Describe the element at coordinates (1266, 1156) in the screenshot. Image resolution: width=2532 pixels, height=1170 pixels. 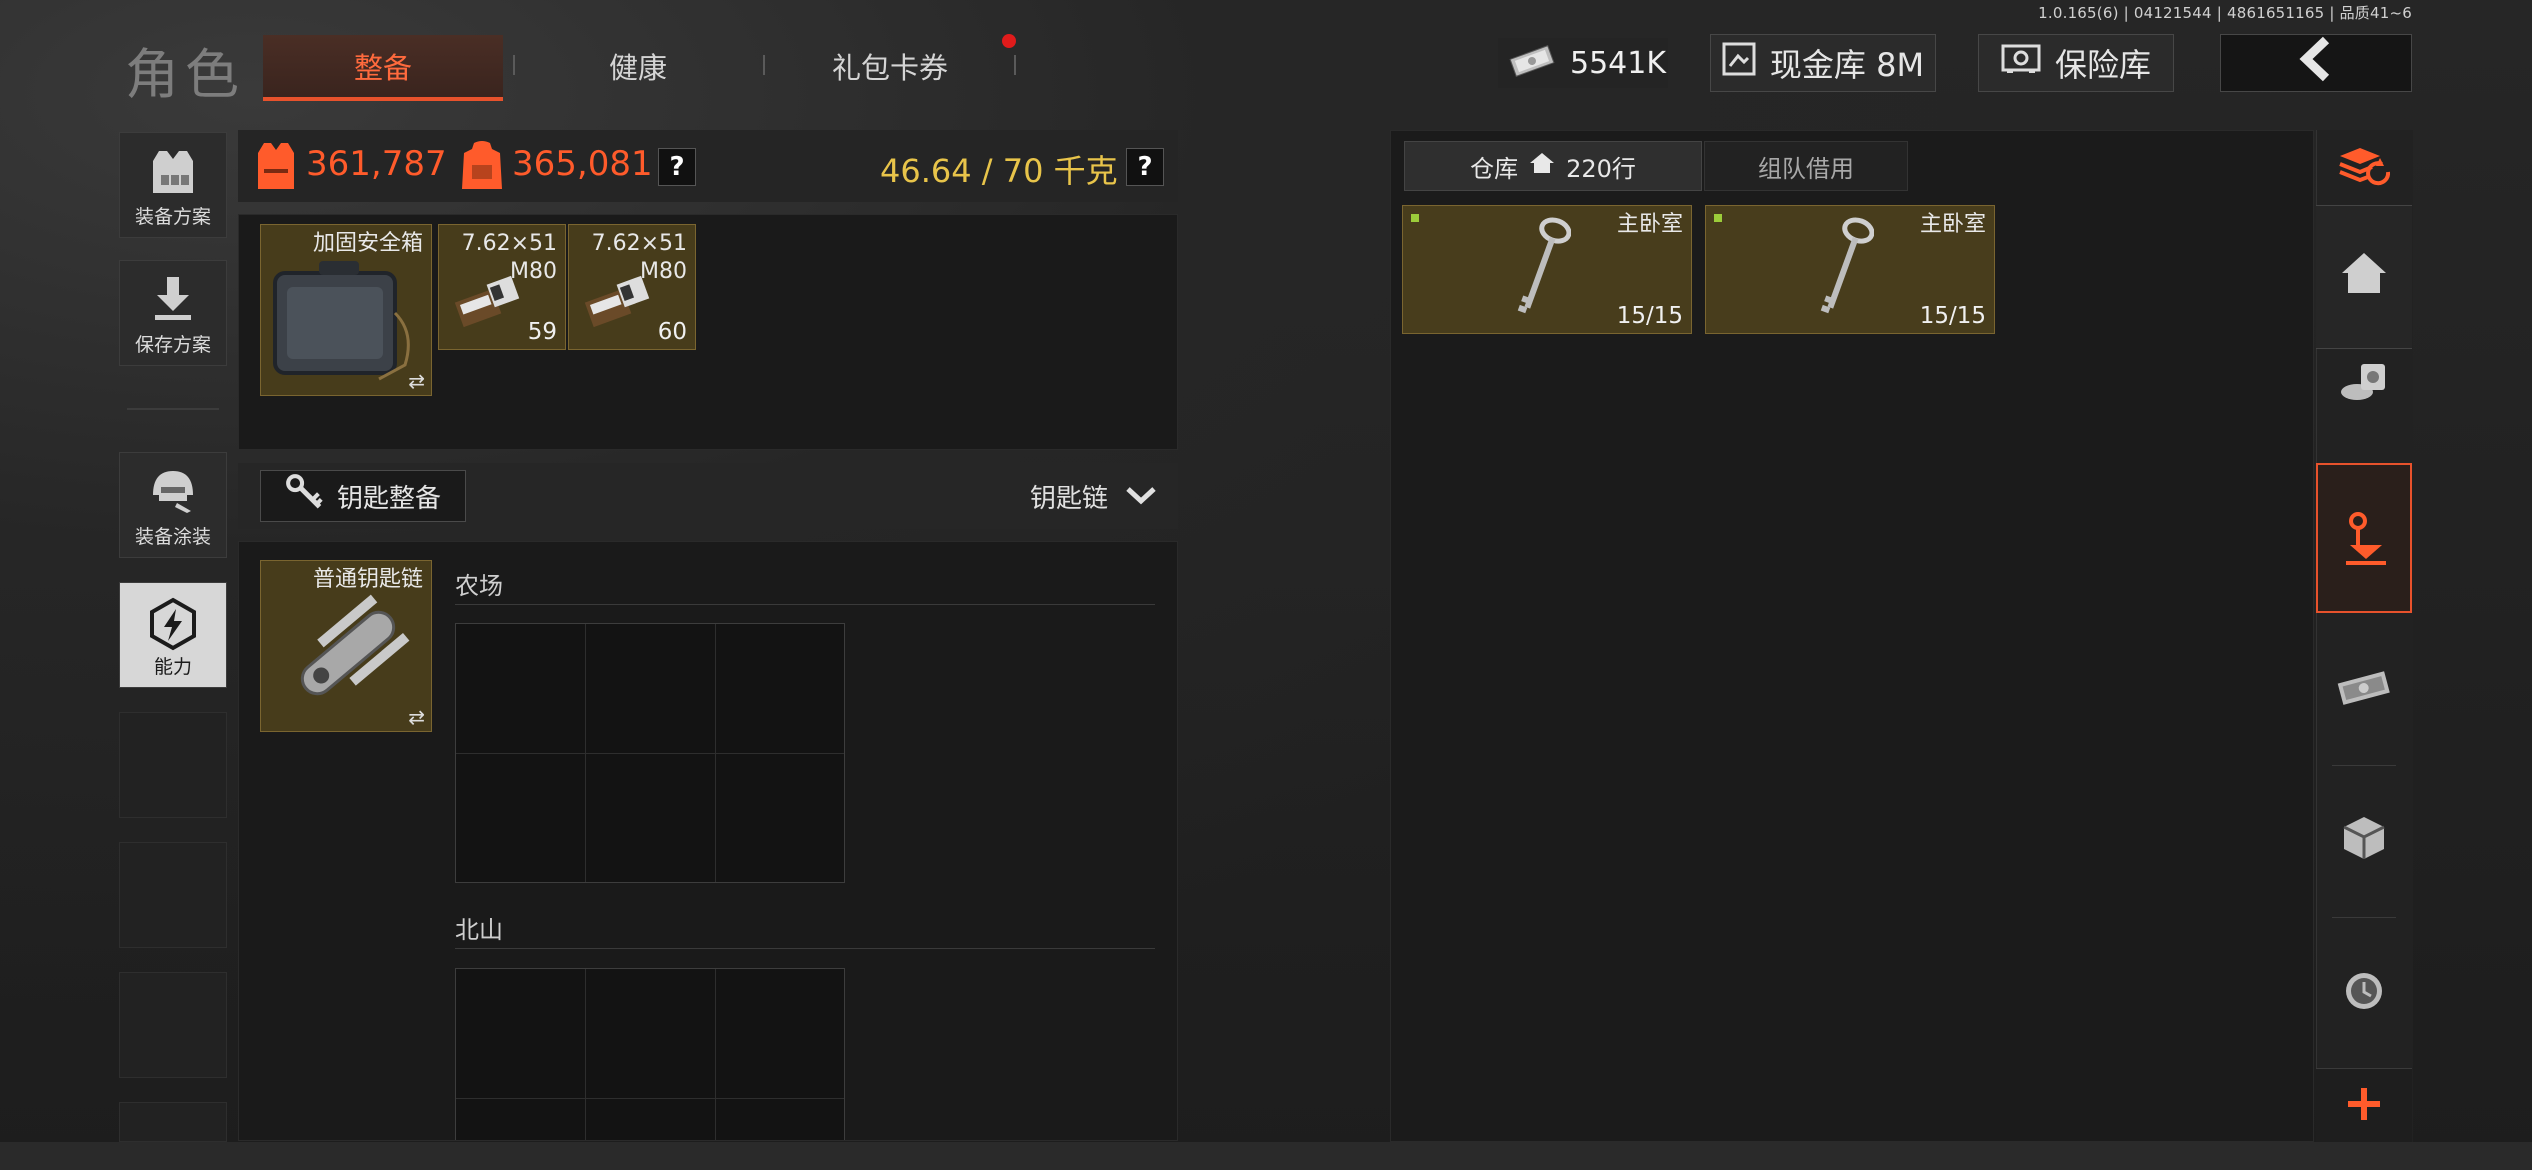
I see `bottom-bar` at that location.